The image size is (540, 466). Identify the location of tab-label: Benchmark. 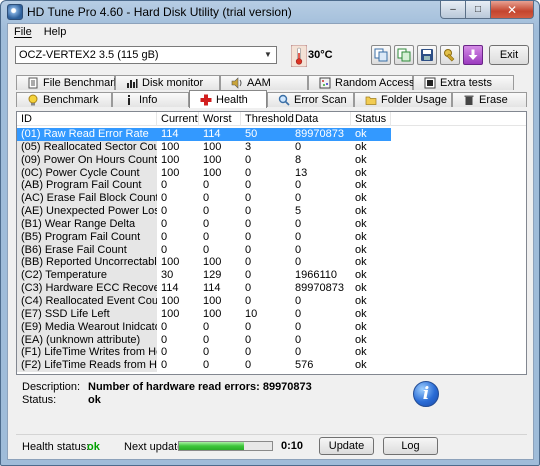
(71, 100).